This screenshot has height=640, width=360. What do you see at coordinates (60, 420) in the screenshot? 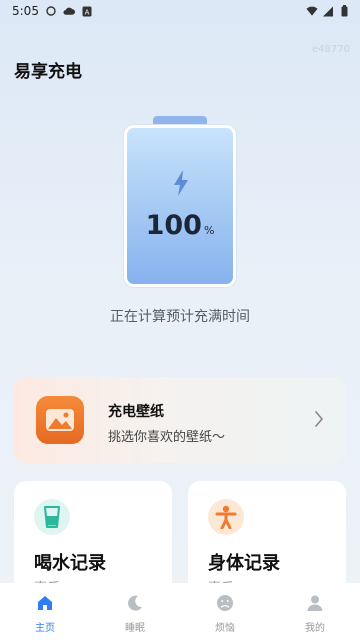
I see `wallpaper-image-icon` at bounding box center [60, 420].